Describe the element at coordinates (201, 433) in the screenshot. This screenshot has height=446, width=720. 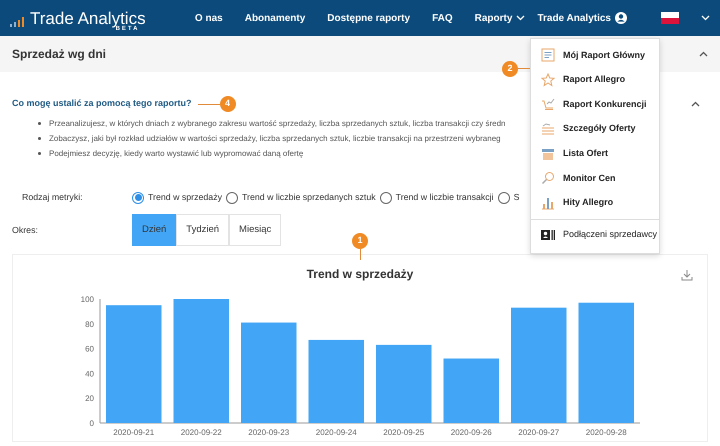
I see `x-tick-label: 2020-09-22` at that location.